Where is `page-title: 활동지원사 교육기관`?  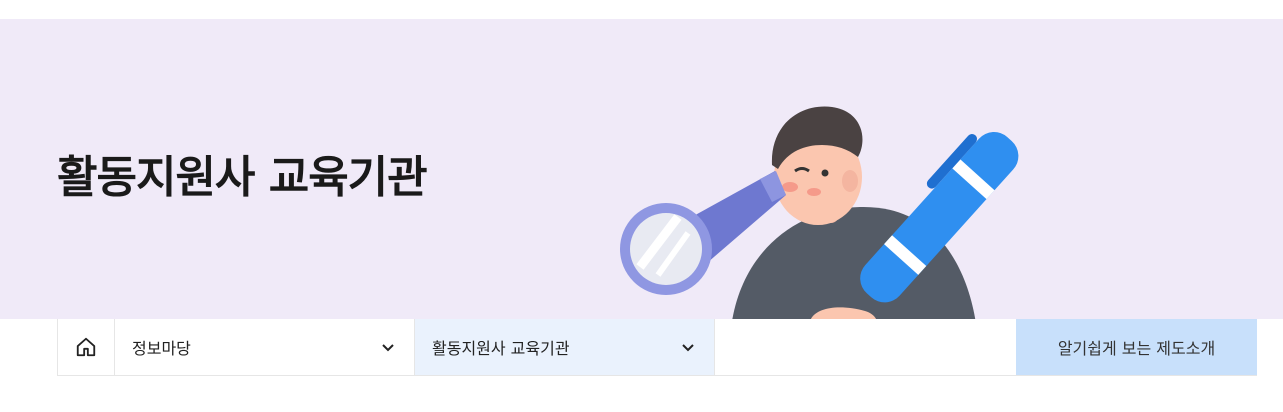 page-title: 활동지원사 교육기관 is located at coordinates (242, 177).